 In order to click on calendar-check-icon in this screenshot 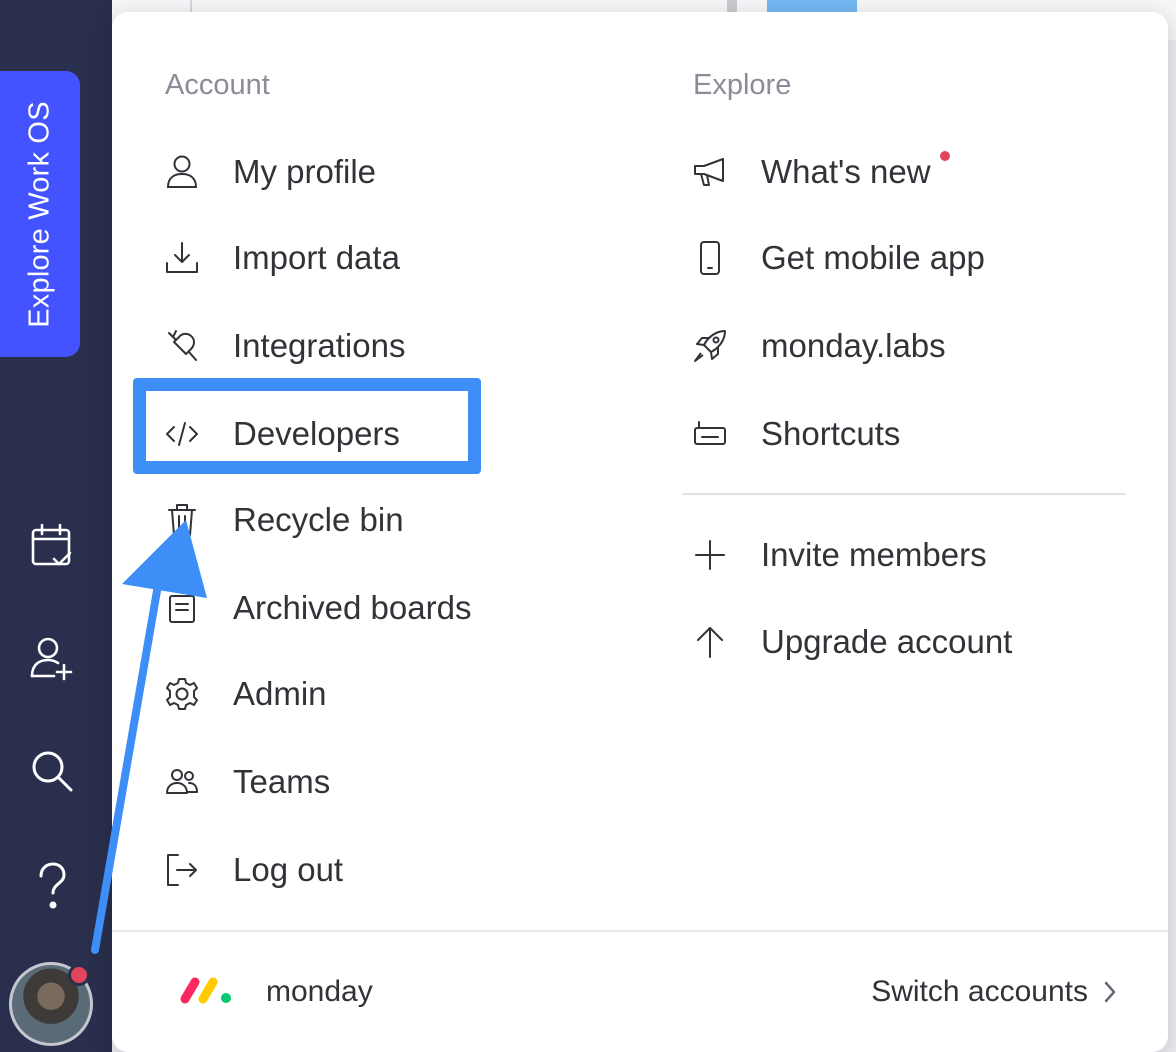, I will do `click(52, 546)`.